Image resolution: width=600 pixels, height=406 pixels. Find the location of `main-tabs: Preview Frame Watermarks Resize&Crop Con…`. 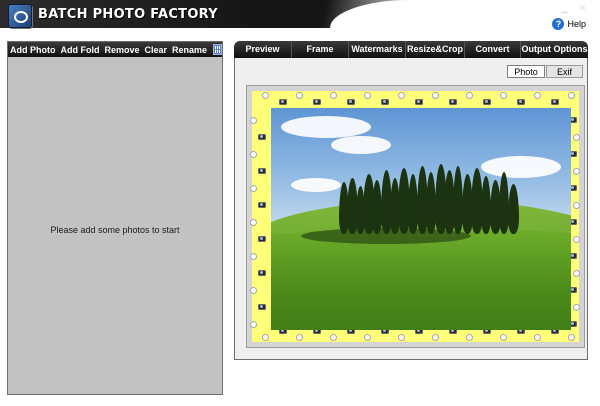

main-tabs: Preview Frame Watermarks Resize&Crop Con… is located at coordinates (411, 49).